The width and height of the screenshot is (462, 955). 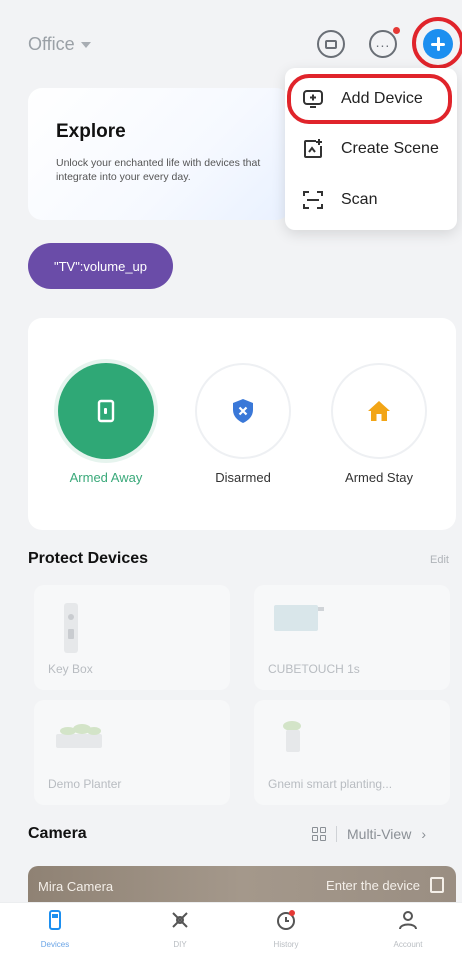 What do you see at coordinates (396, 30) in the screenshot?
I see `notification-dot` at bounding box center [396, 30].